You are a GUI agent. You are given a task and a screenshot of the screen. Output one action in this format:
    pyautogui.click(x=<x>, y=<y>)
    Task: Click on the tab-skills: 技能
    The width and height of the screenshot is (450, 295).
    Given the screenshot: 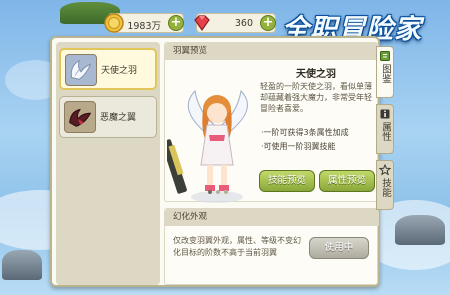 What is the action you would take?
    pyautogui.click(x=385, y=185)
    